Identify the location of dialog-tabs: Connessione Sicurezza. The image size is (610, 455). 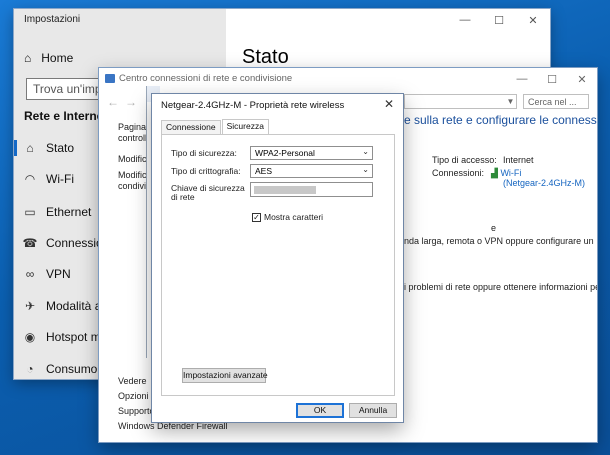
(215, 126).